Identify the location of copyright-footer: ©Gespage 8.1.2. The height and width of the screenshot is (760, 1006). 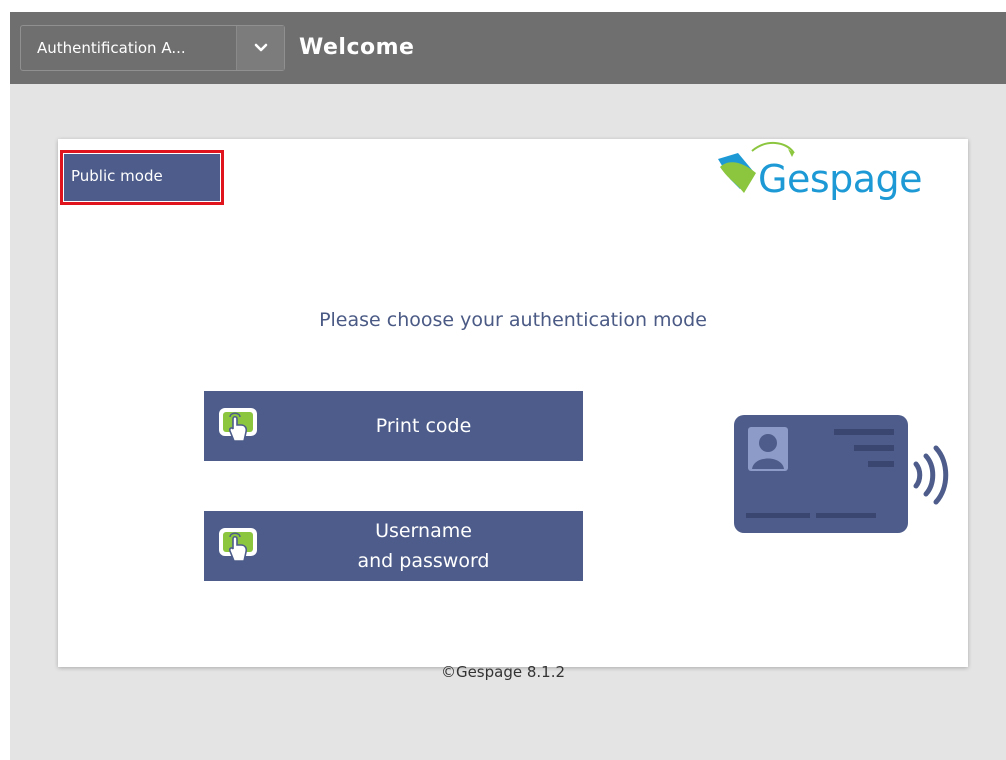
(503, 672).